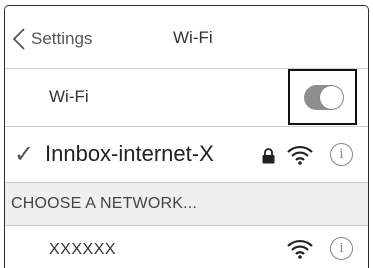 This screenshot has height=268, width=373. What do you see at coordinates (193, 37) in the screenshot?
I see `page-title: Wi-Fi` at bounding box center [193, 37].